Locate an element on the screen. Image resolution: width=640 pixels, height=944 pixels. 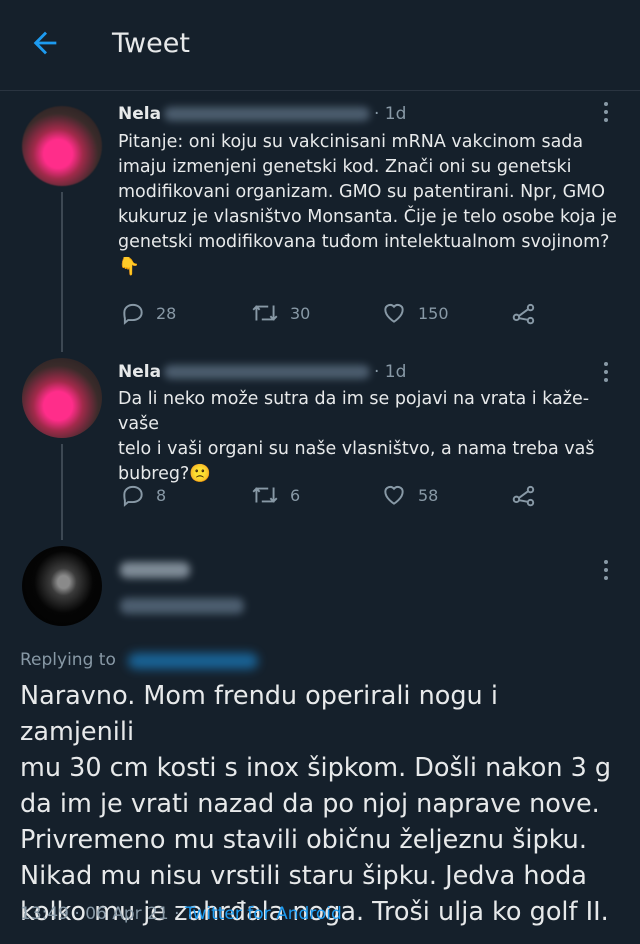
reply-button: 8 is located at coordinates (143, 495).